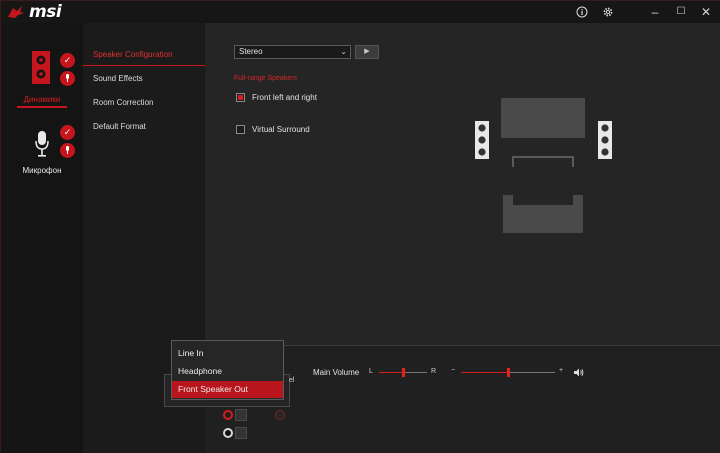 This screenshot has height=453, width=720. What do you see at coordinates (42, 238) in the screenshot?
I see `device-sidebar: ✓ Динамики ✓ Микрофон` at bounding box center [42, 238].